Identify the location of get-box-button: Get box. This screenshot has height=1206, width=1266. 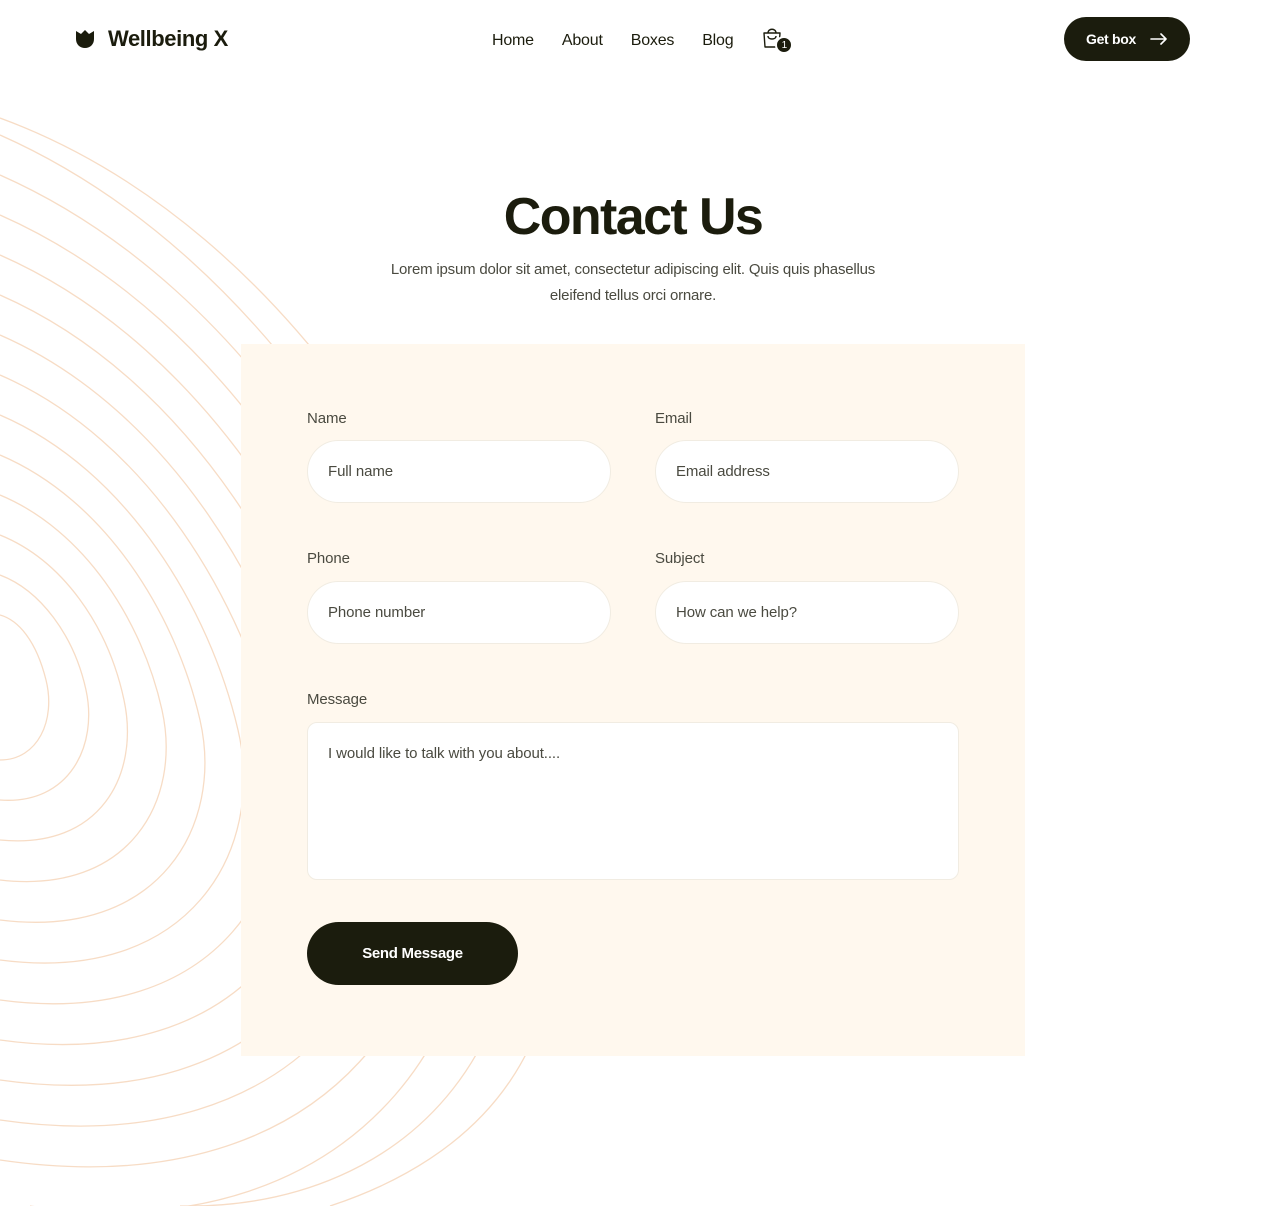
(1127, 39).